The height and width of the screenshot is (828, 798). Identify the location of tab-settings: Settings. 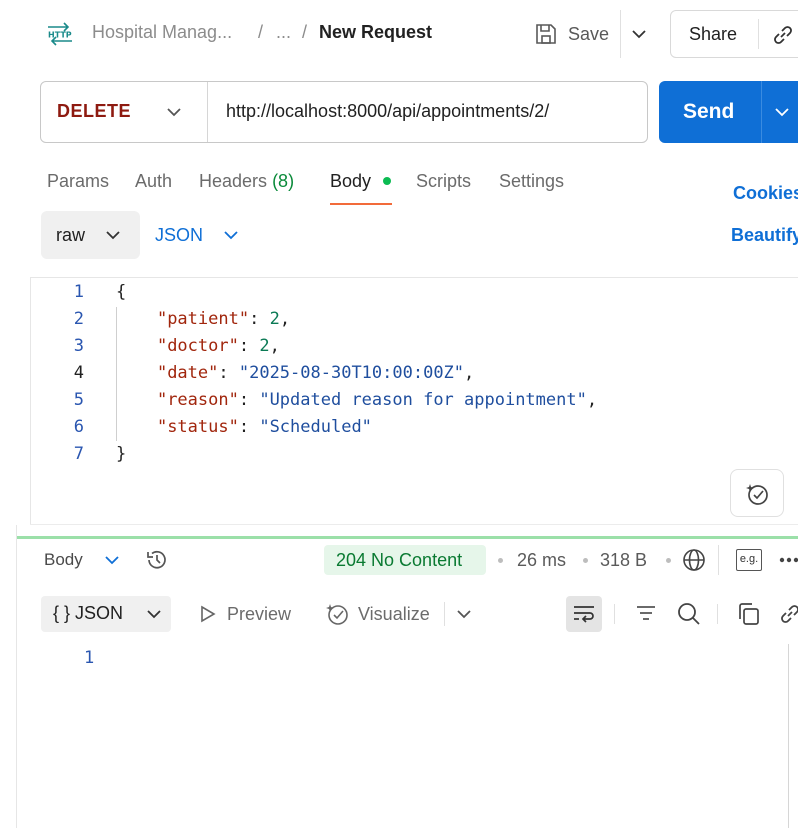
(531, 181).